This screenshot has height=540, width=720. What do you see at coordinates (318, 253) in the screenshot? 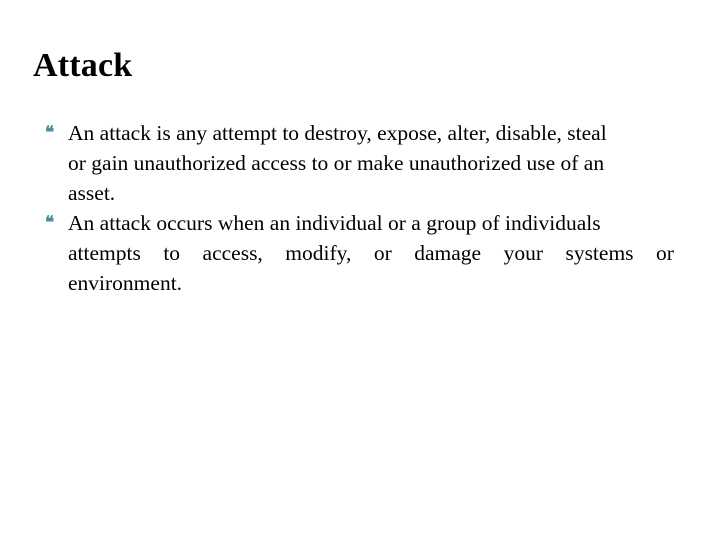
I see `text-word: modify,` at bounding box center [318, 253].